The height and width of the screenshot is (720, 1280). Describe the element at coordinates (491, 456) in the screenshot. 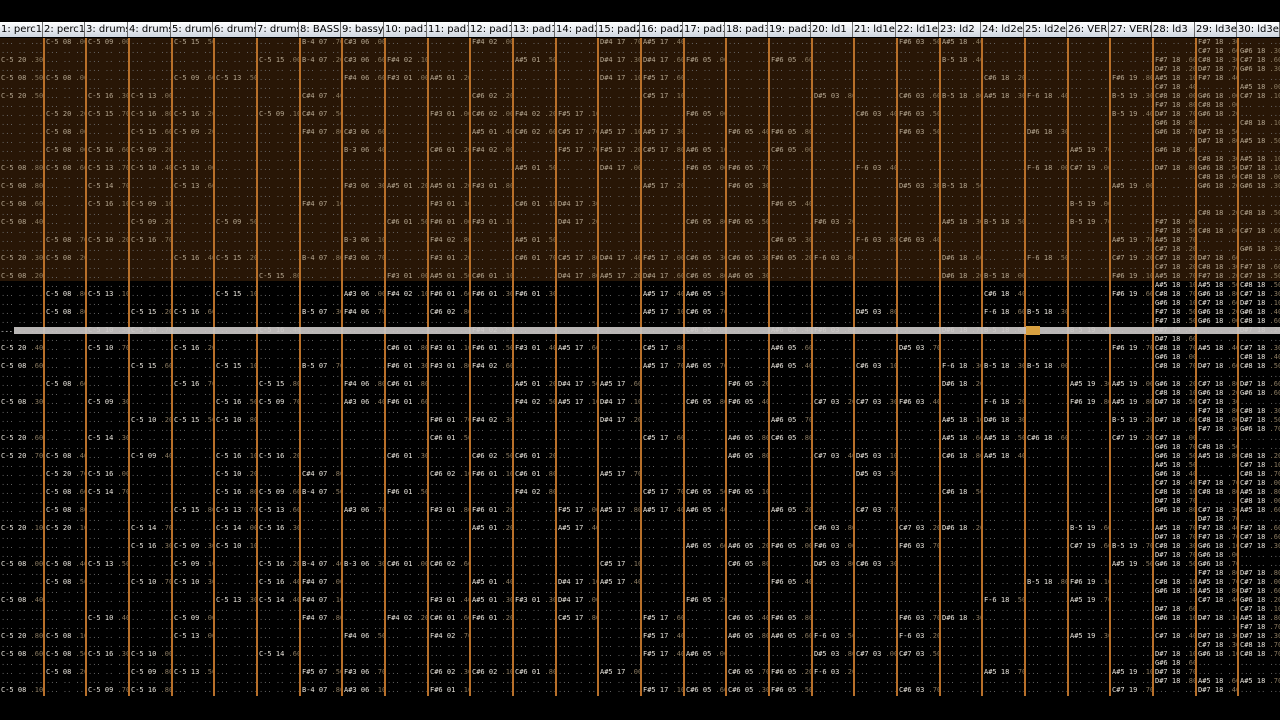

I see `note-cell: C#6 02 .50` at that location.